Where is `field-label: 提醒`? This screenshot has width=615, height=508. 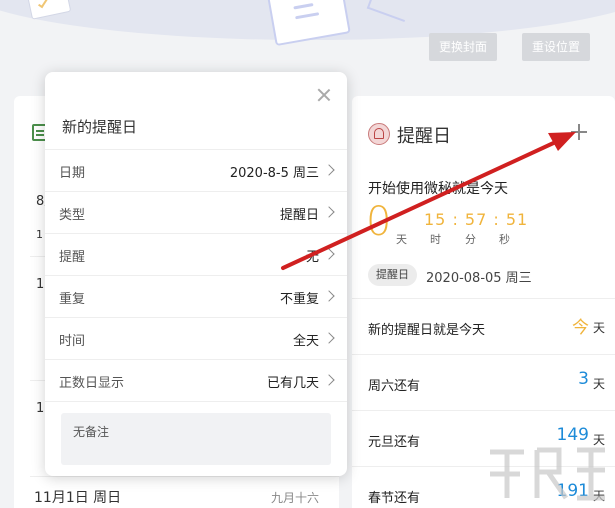 field-label: 提醒 is located at coordinates (72, 257).